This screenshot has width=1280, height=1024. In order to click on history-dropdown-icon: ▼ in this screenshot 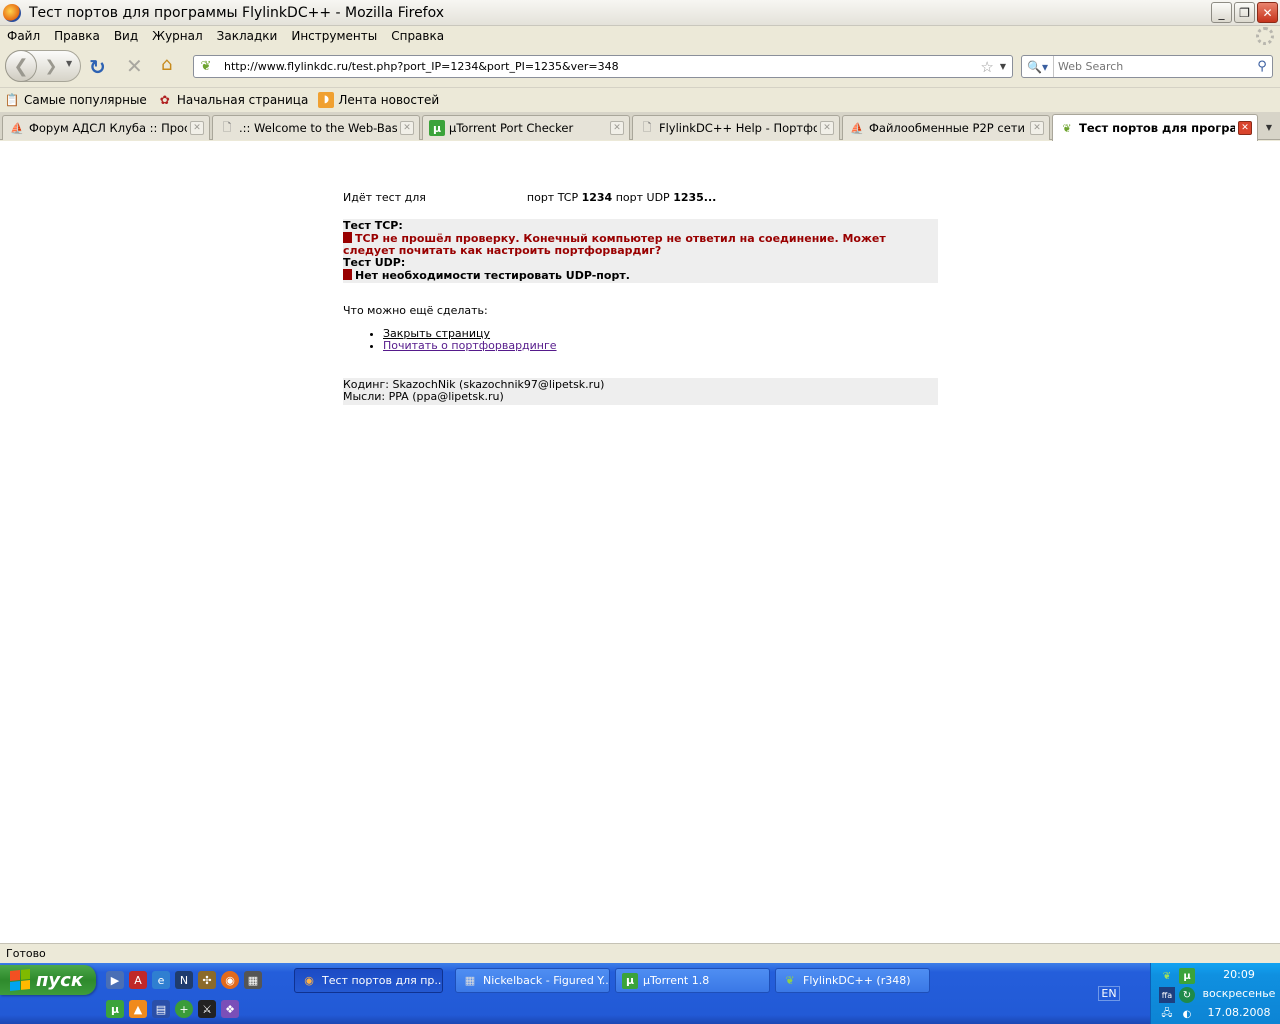, I will do `click(69, 63)`.